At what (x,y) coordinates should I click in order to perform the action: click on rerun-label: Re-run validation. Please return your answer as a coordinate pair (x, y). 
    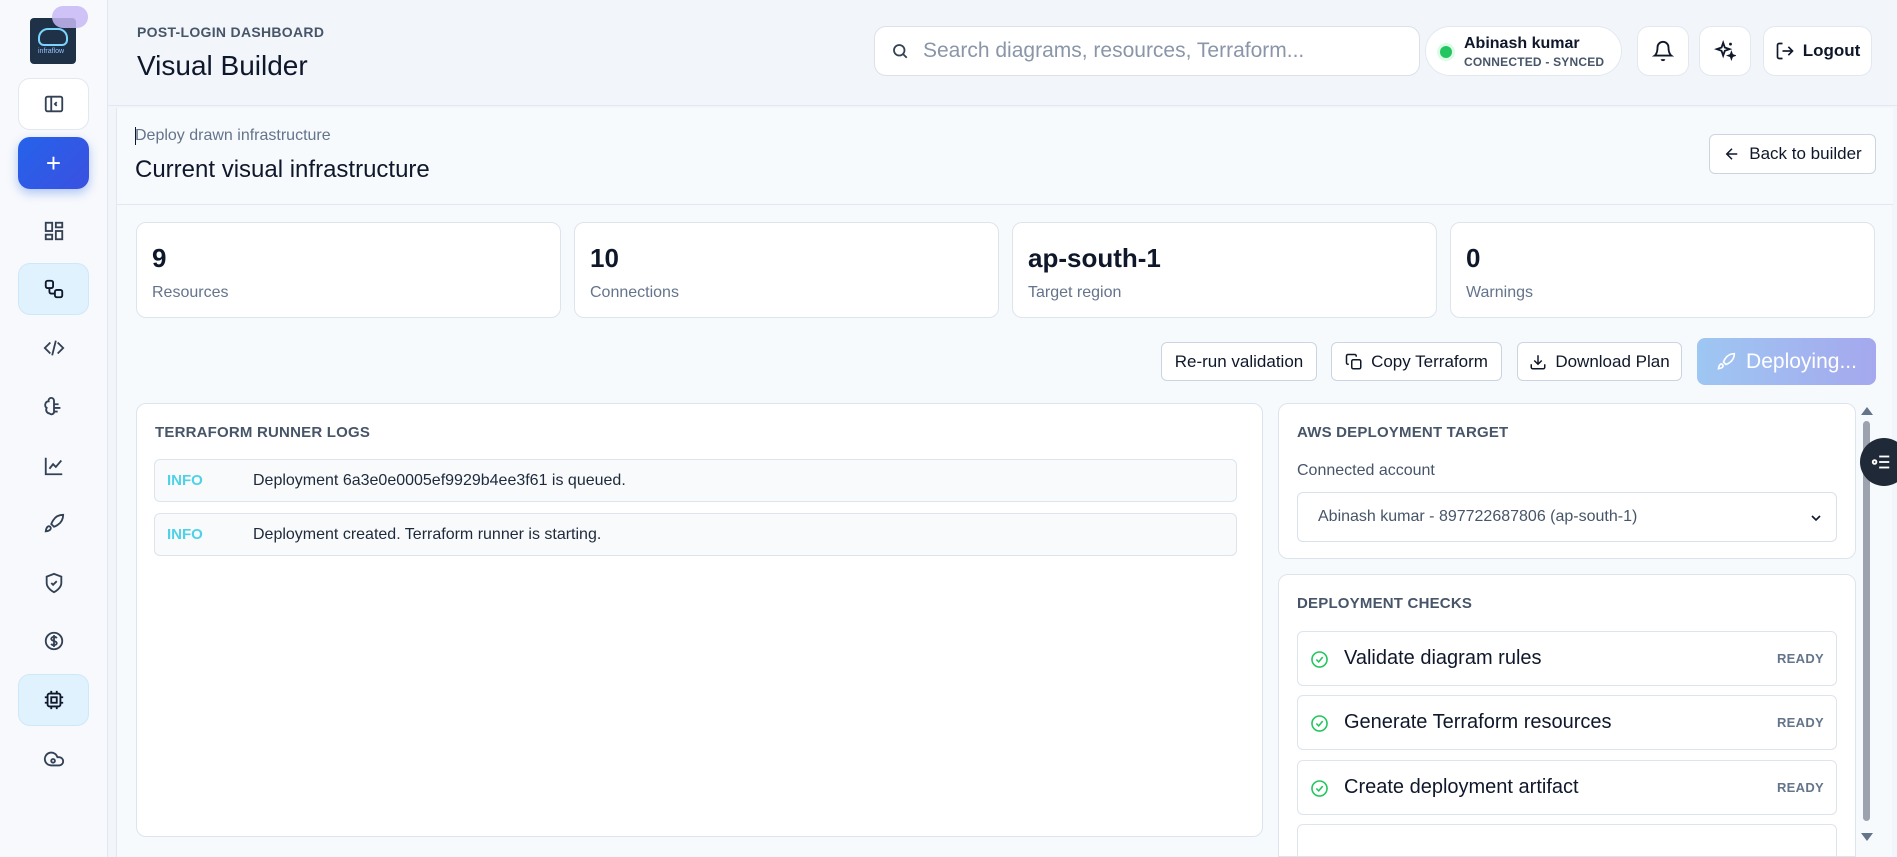
    Looking at the image, I should click on (1239, 361).